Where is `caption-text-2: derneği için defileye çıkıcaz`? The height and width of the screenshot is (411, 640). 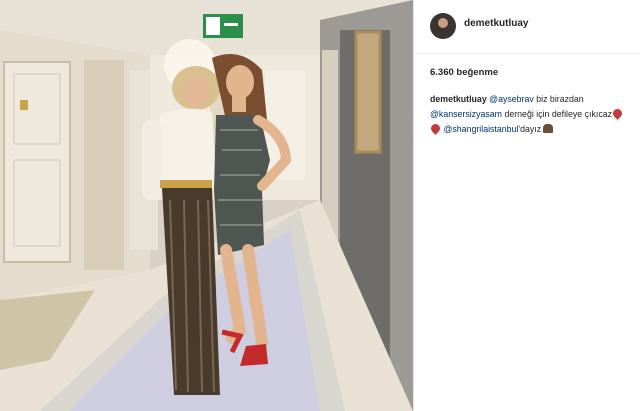
caption-text-2: derneği için defileye çıkıcaz is located at coordinates (557, 114).